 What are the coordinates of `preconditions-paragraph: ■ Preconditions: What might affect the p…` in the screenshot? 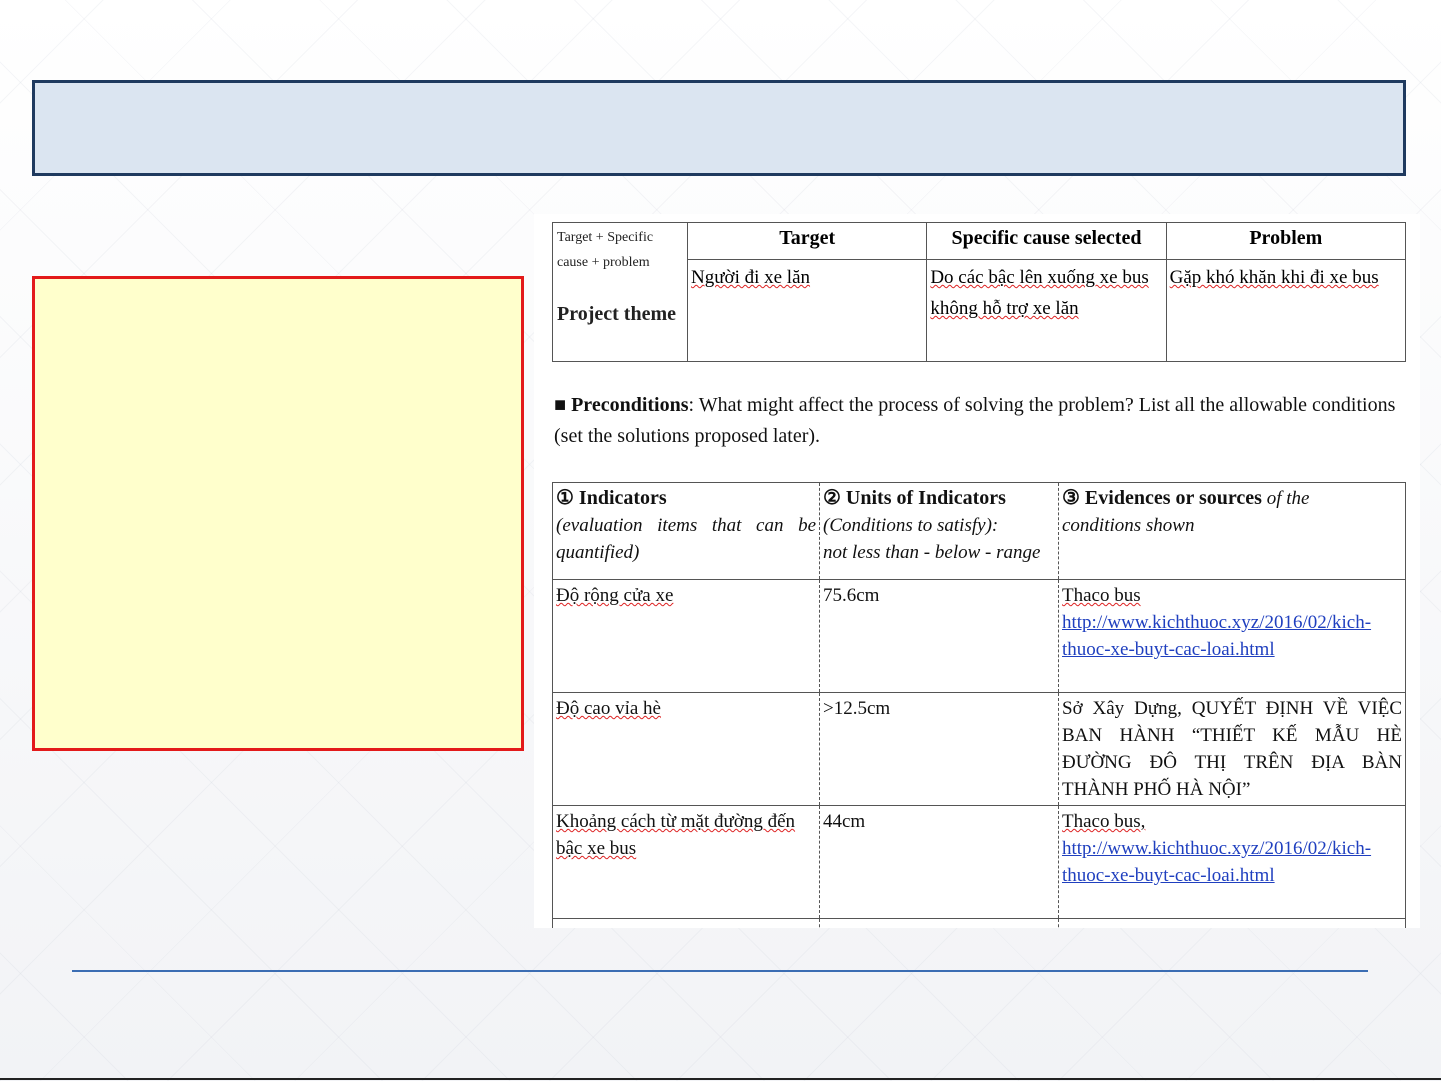 It's located at (984, 421).